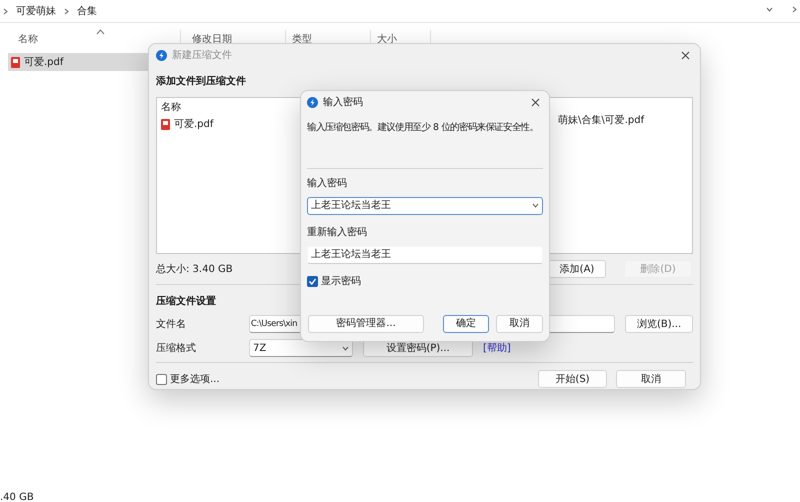  What do you see at coordinates (425, 255) in the screenshot?
I see `password-field: 上老王论坛当老王` at bounding box center [425, 255].